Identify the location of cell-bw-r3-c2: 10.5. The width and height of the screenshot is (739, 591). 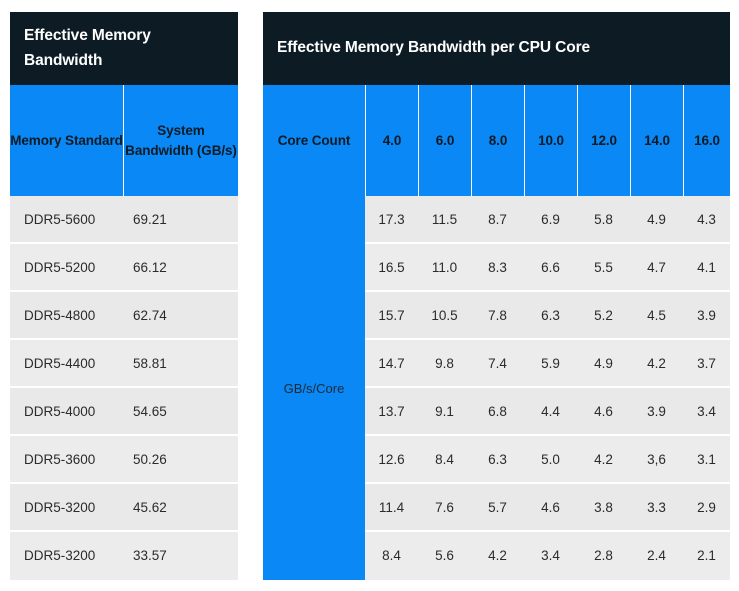
(444, 315).